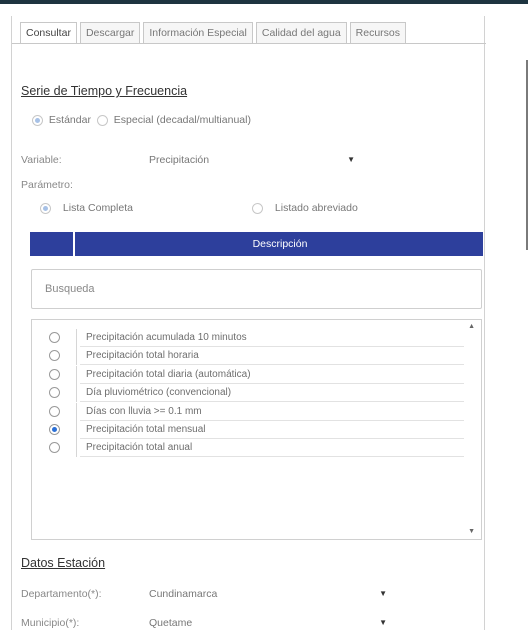  What do you see at coordinates (110, 33) in the screenshot?
I see `tab-descargar: Descargar` at bounding box center [110, 33].